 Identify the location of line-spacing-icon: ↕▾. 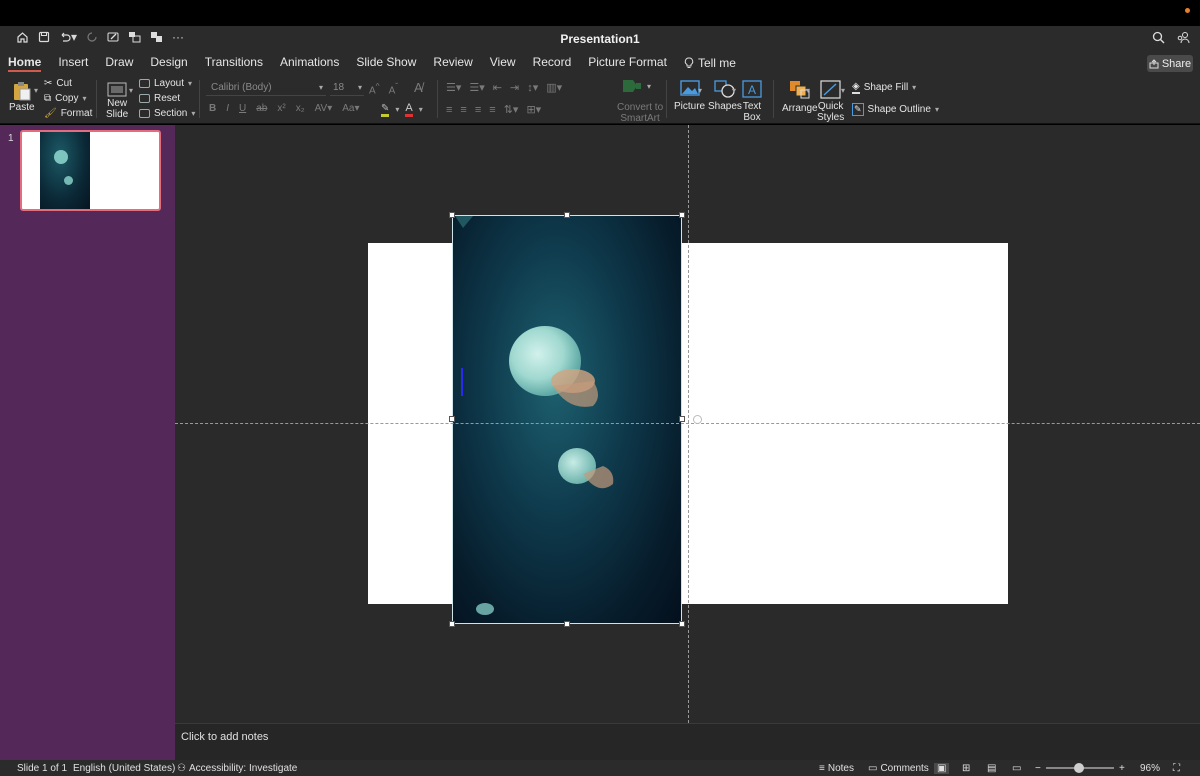
(532, 87).